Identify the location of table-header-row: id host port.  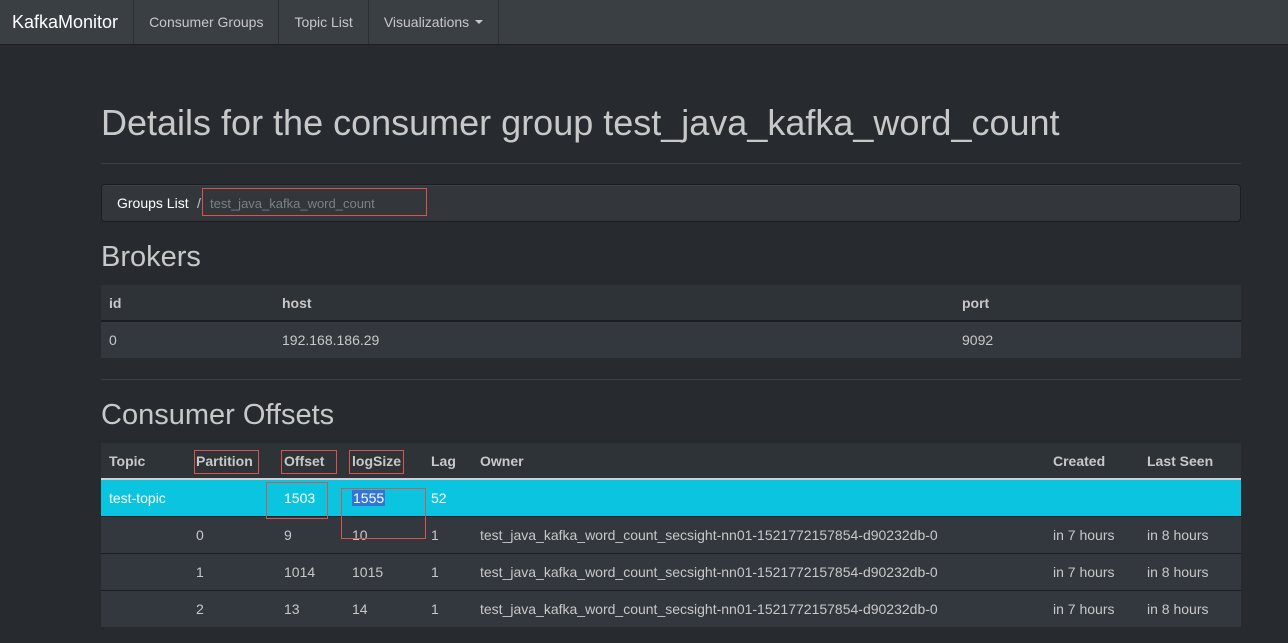
(671, 303).